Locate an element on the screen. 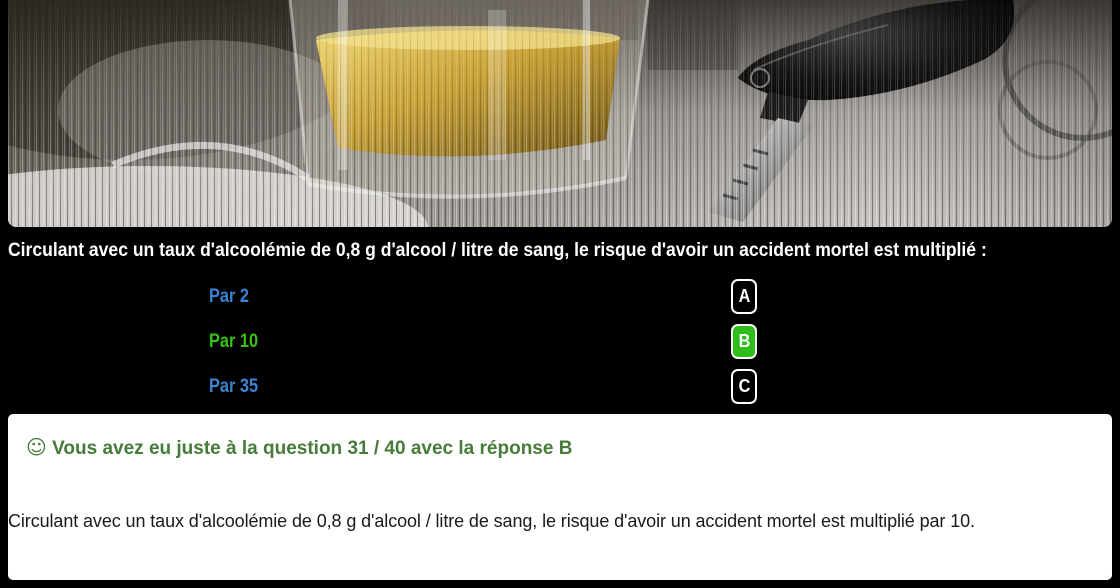 This screenshot has height=588, width=1120. smiley-icon: ☺ is located at coordinates (36, 447).